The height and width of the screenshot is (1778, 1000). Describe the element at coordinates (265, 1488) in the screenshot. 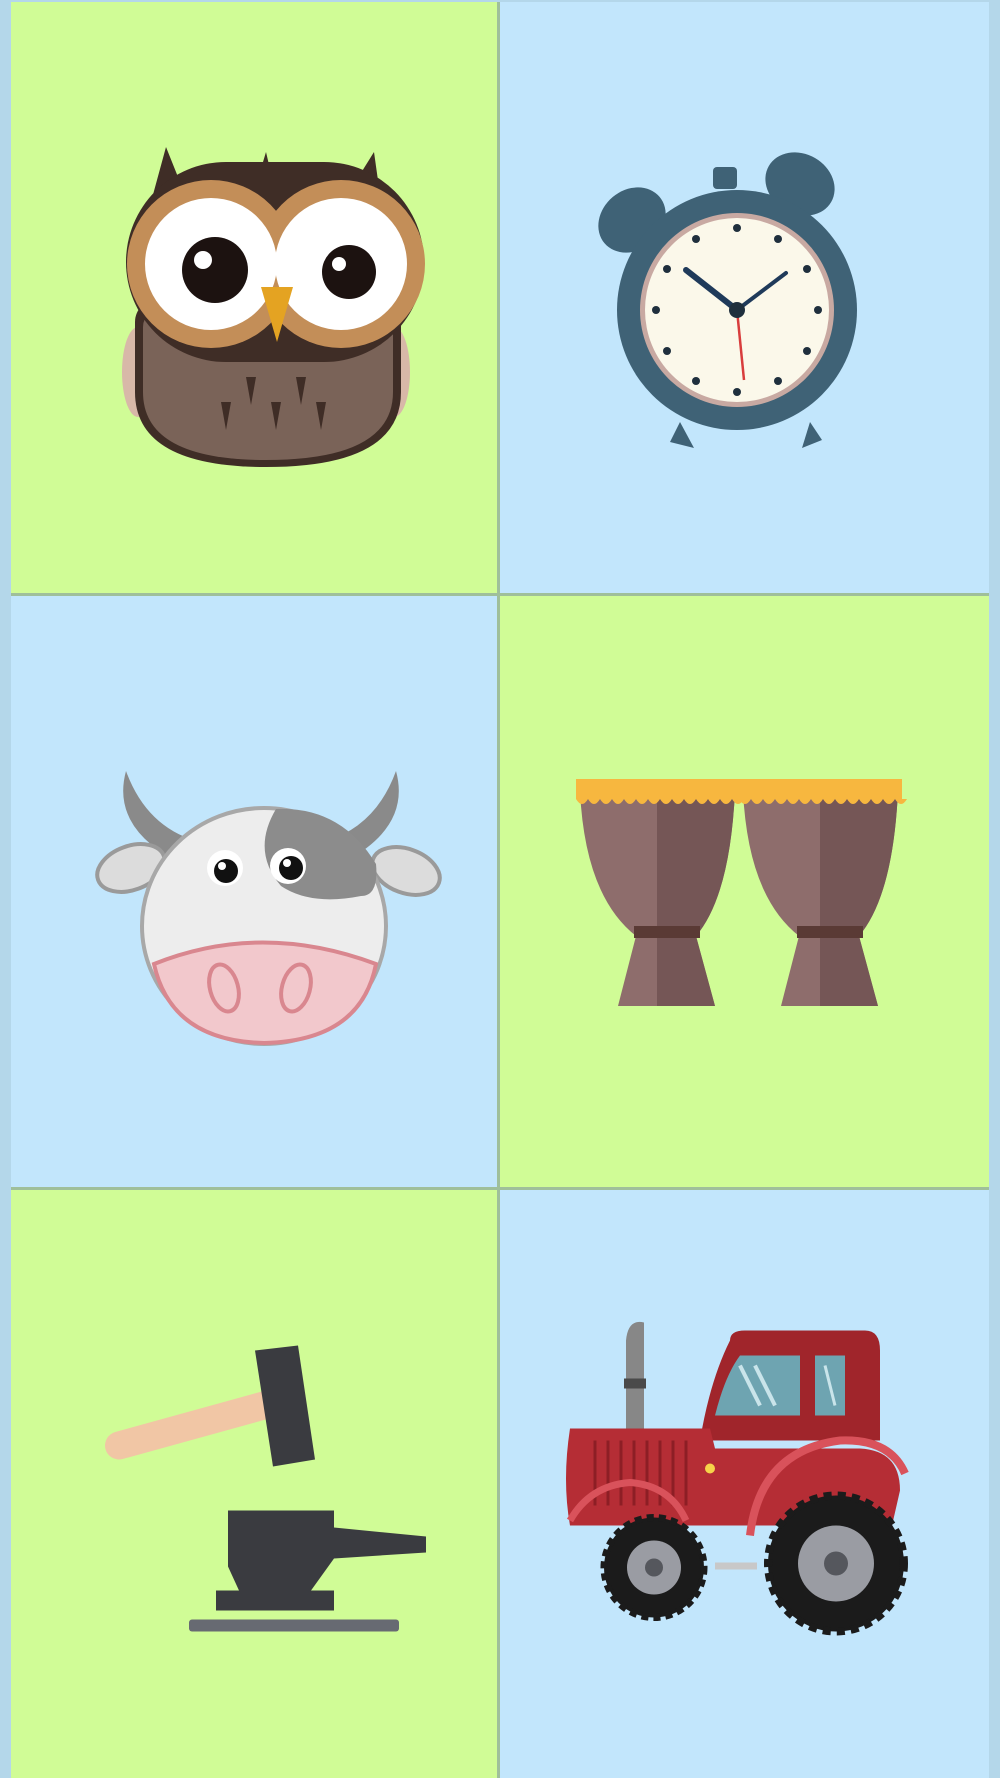

I see `hammer-anvil-icon` at that location.